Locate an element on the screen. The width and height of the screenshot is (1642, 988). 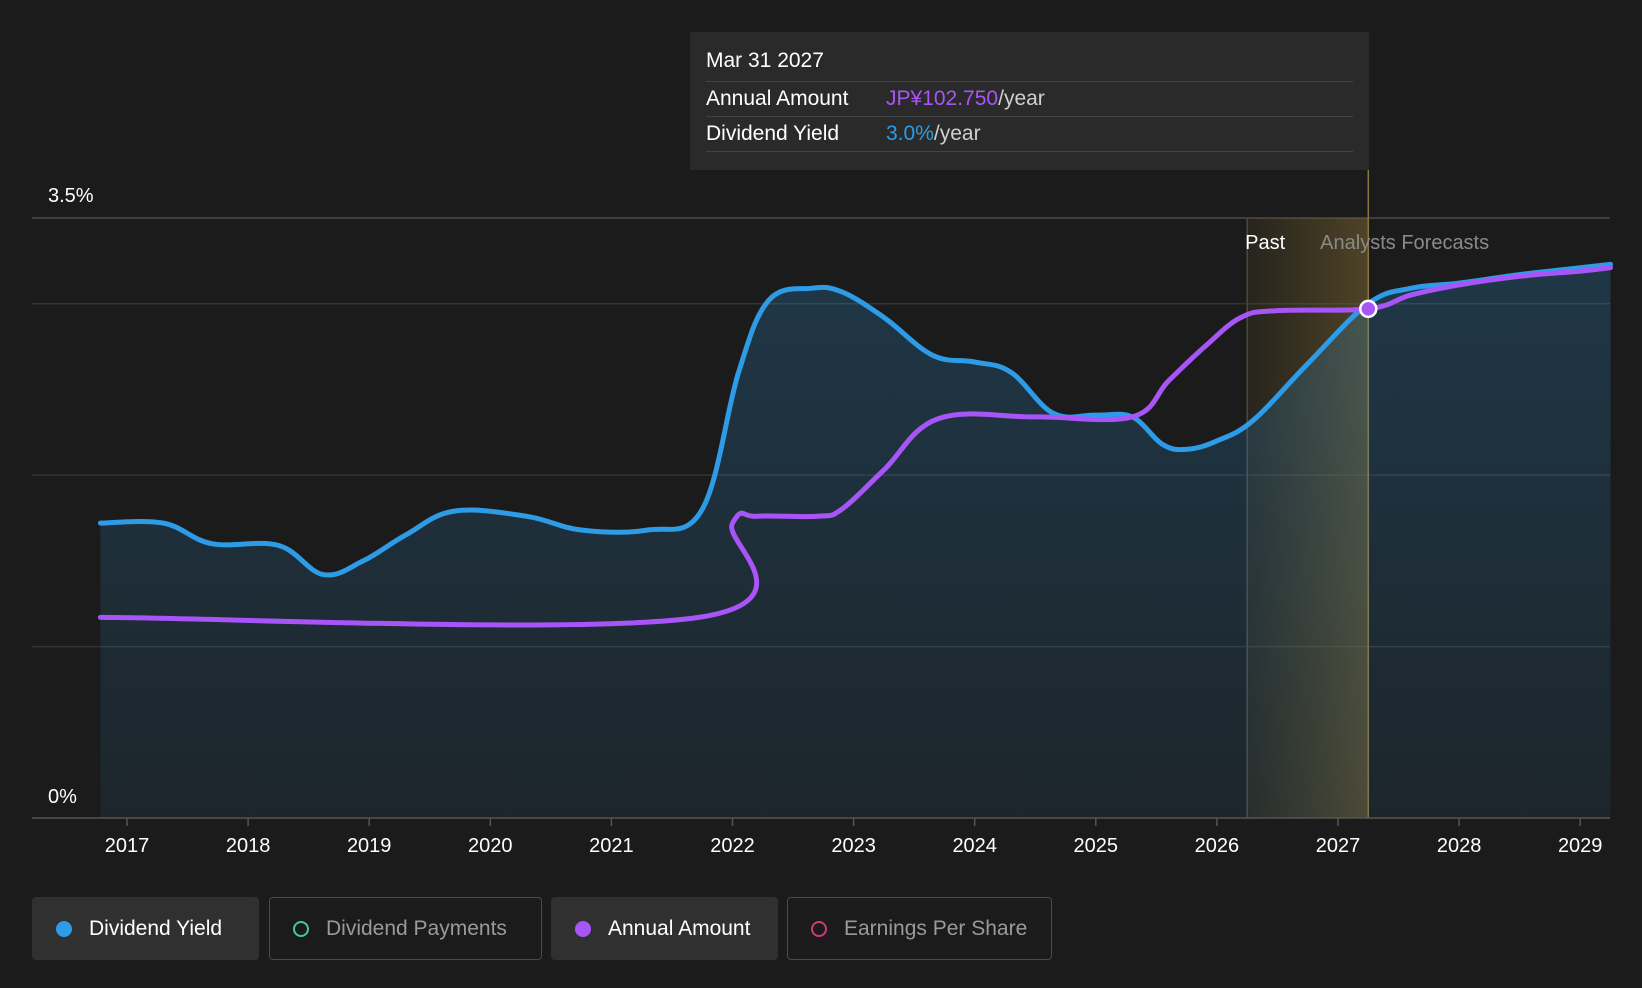
tooltip-dividend-yield-row: Dividend Yield 3.0%/year is located at coordinates (1029, 134).